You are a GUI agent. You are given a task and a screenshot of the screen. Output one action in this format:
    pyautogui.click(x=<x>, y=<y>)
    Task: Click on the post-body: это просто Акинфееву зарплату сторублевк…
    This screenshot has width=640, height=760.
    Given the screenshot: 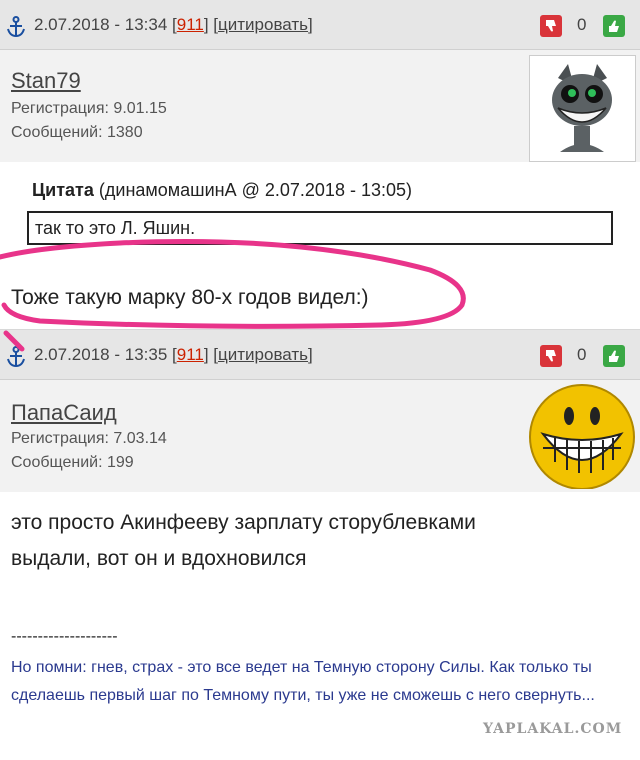 What is the action you would take?
    pyautogui.click(x=243, y=541)
    